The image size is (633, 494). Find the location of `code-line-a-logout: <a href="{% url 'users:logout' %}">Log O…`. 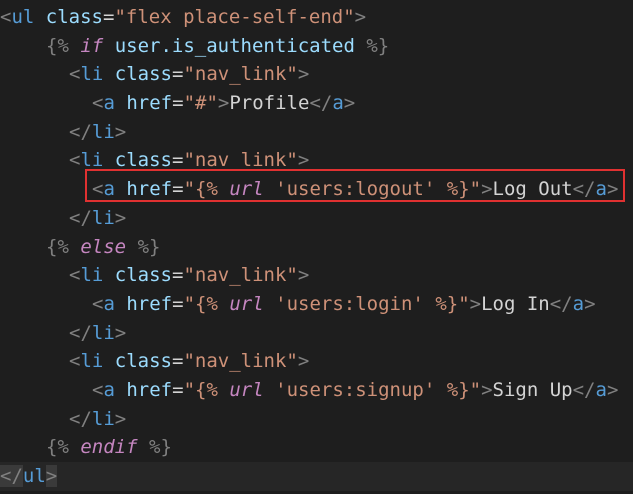

code-line-a-logout: <a href="{% url 'users:logout' %}">Log O… is located at coordinates (316, 189).